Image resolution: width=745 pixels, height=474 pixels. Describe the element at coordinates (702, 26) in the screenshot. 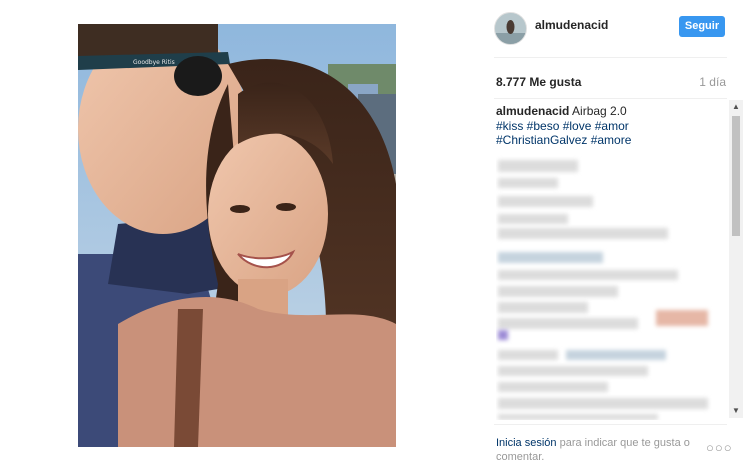

I see `follow-button: Seguir` at that location.